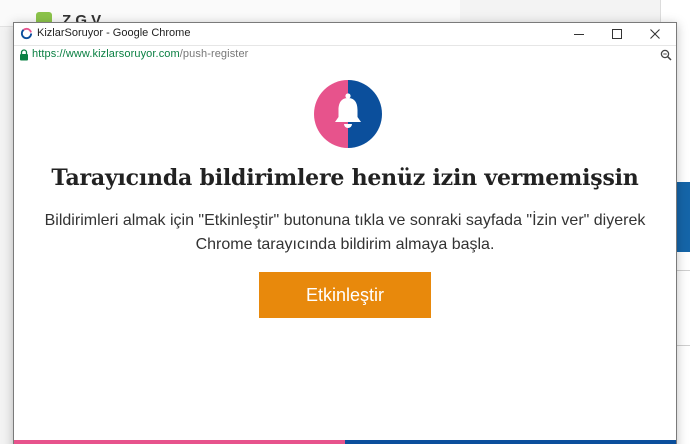 The height and width of the screenshot is (444, 690). Describe the element at coordinates (345, 295) in the screenshot. I see `enable-notifications-button: Etkinleştir` at that location.